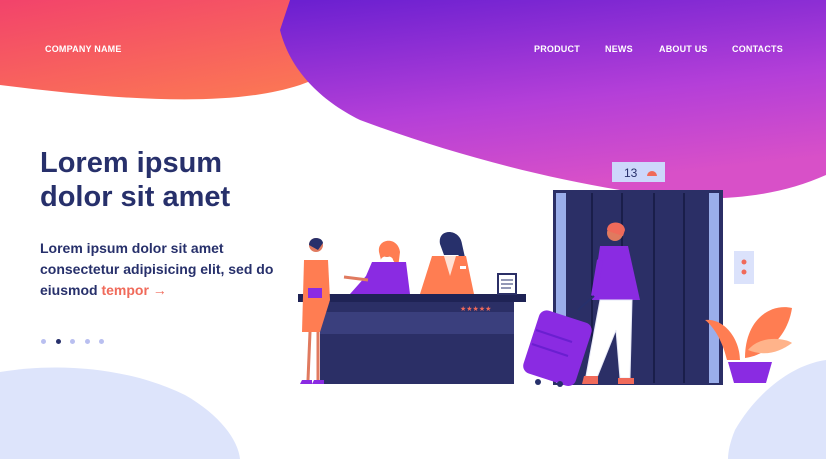  Describe the element at coordinates (475, 309) in the screenshot. I see `desk-rating-stars: ★★★★★` at that location.